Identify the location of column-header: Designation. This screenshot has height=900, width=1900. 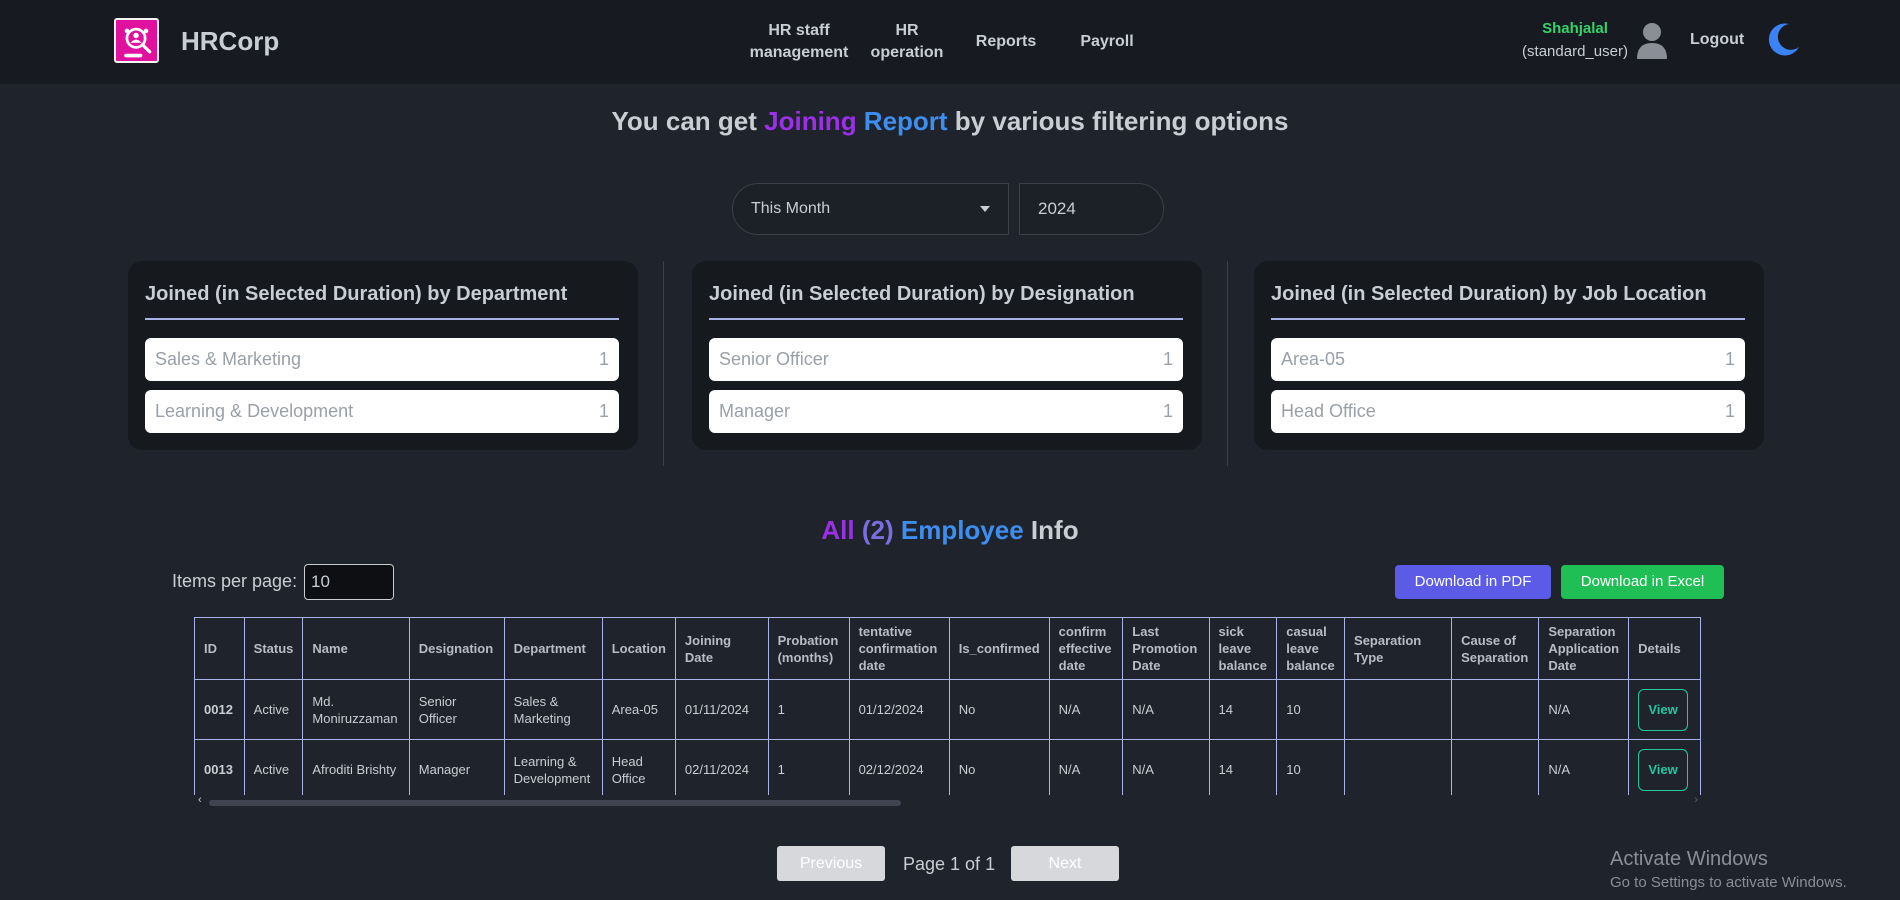
(456, 648).